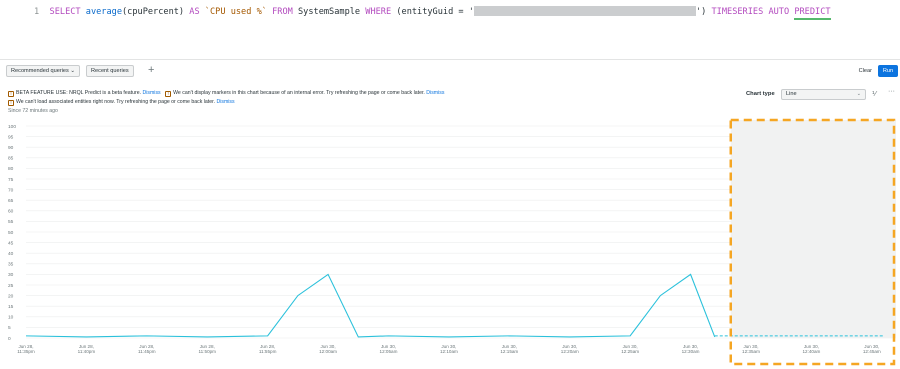 This screenshot has height=369, width=900. Describe the element at coordinates (812, 13) in the screenshot. I see `kw-predict: PREDICT` at that location.